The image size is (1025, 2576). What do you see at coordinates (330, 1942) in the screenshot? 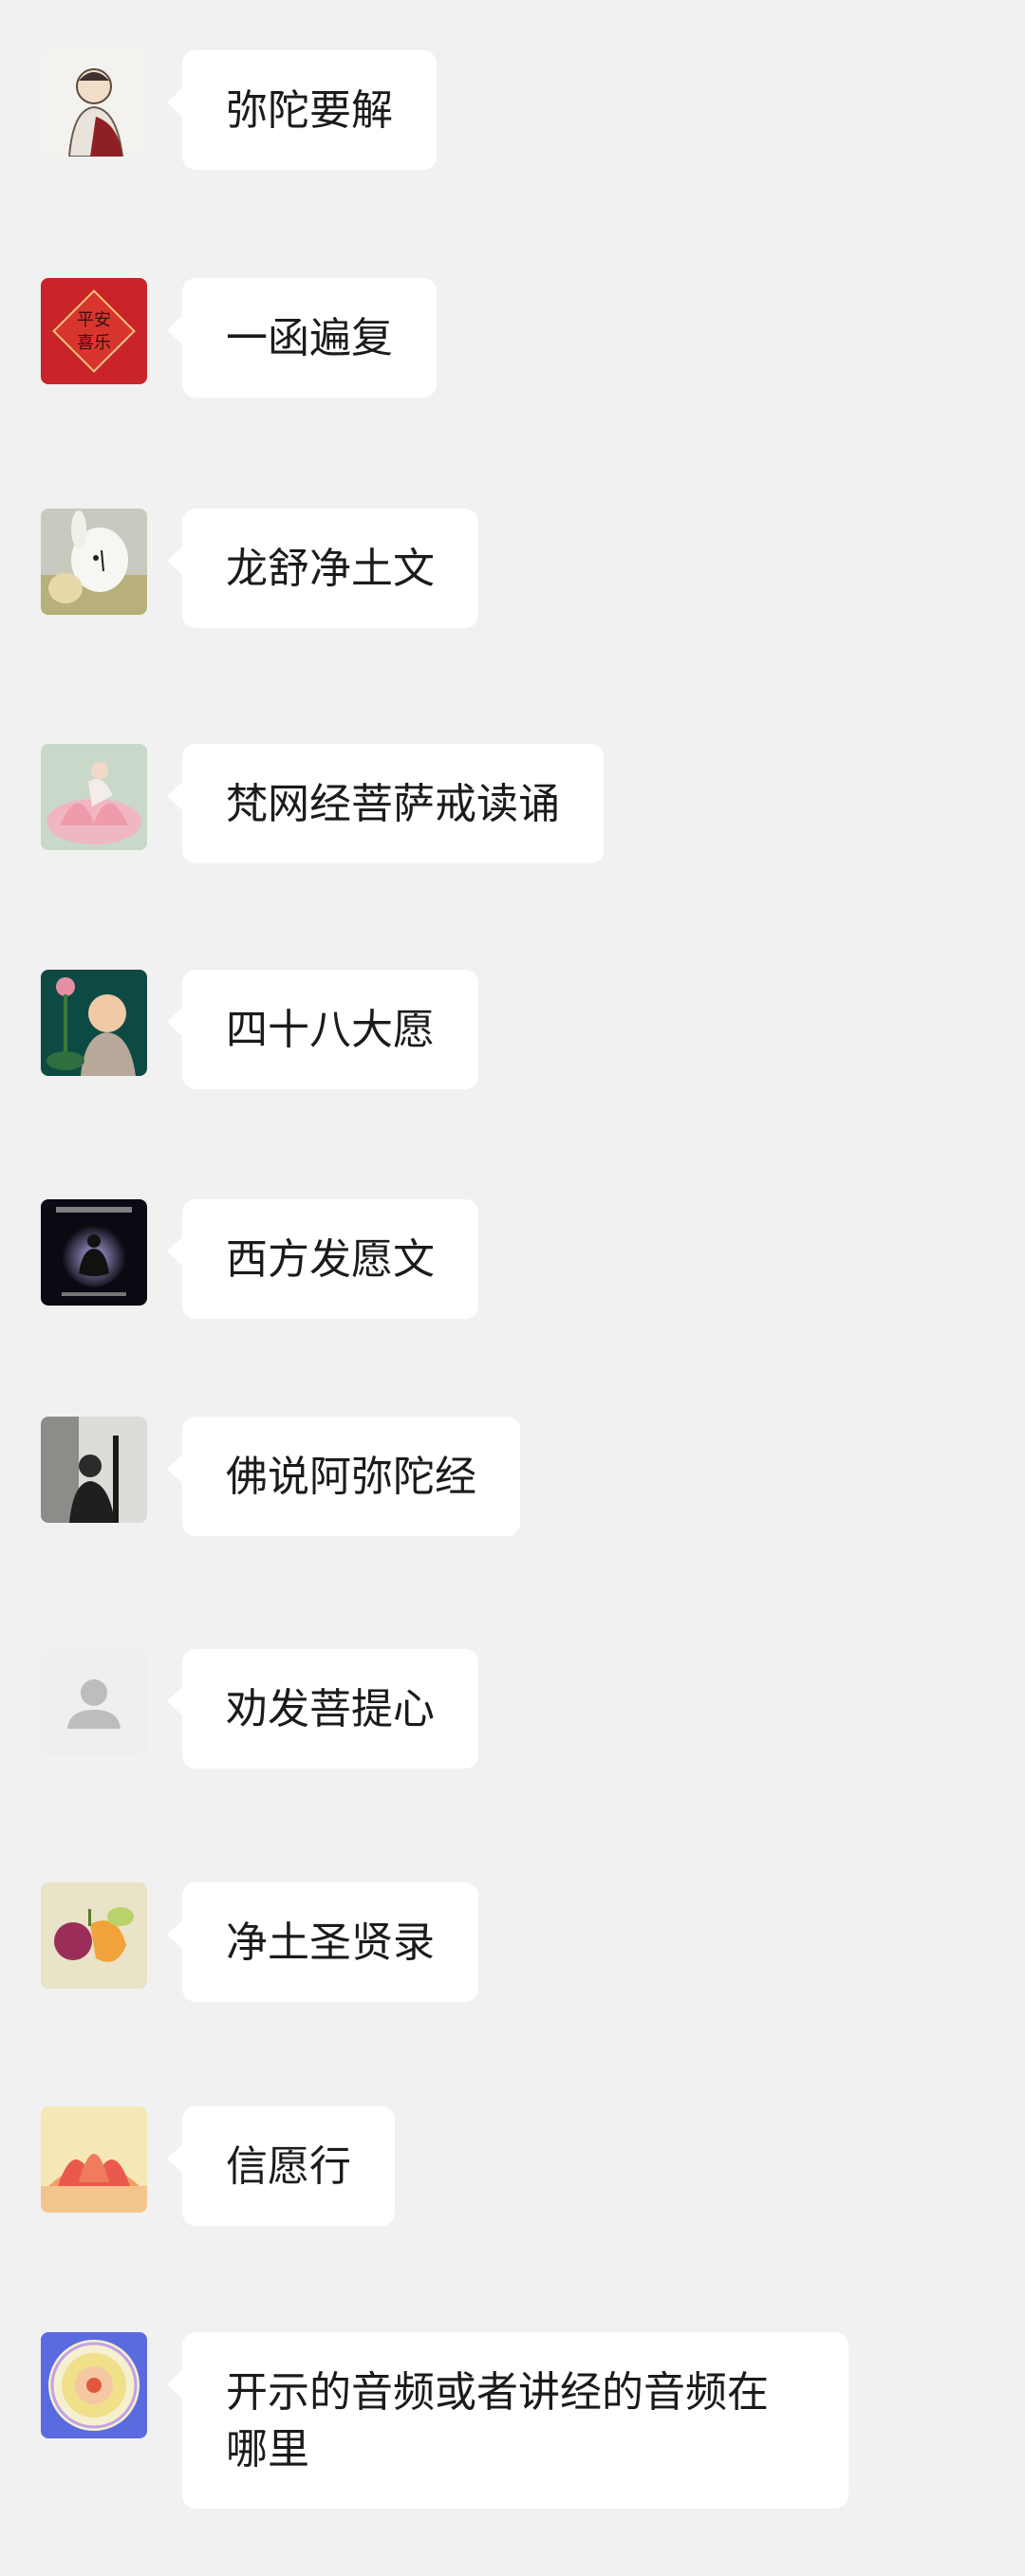
I see `message-text: 净土圣贤录` at bounding box center [330, 1942].